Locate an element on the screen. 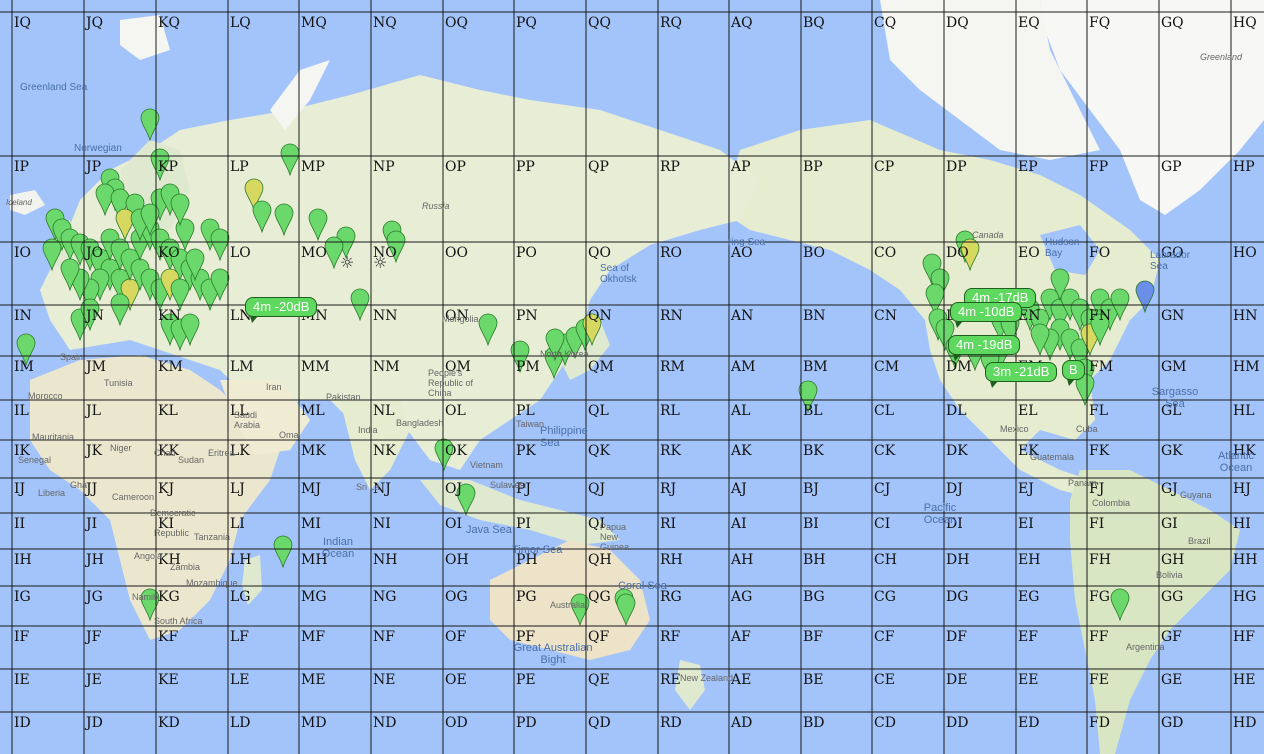  place-indian-ocean: Indian Ocean is located at coordinates (338, 548).